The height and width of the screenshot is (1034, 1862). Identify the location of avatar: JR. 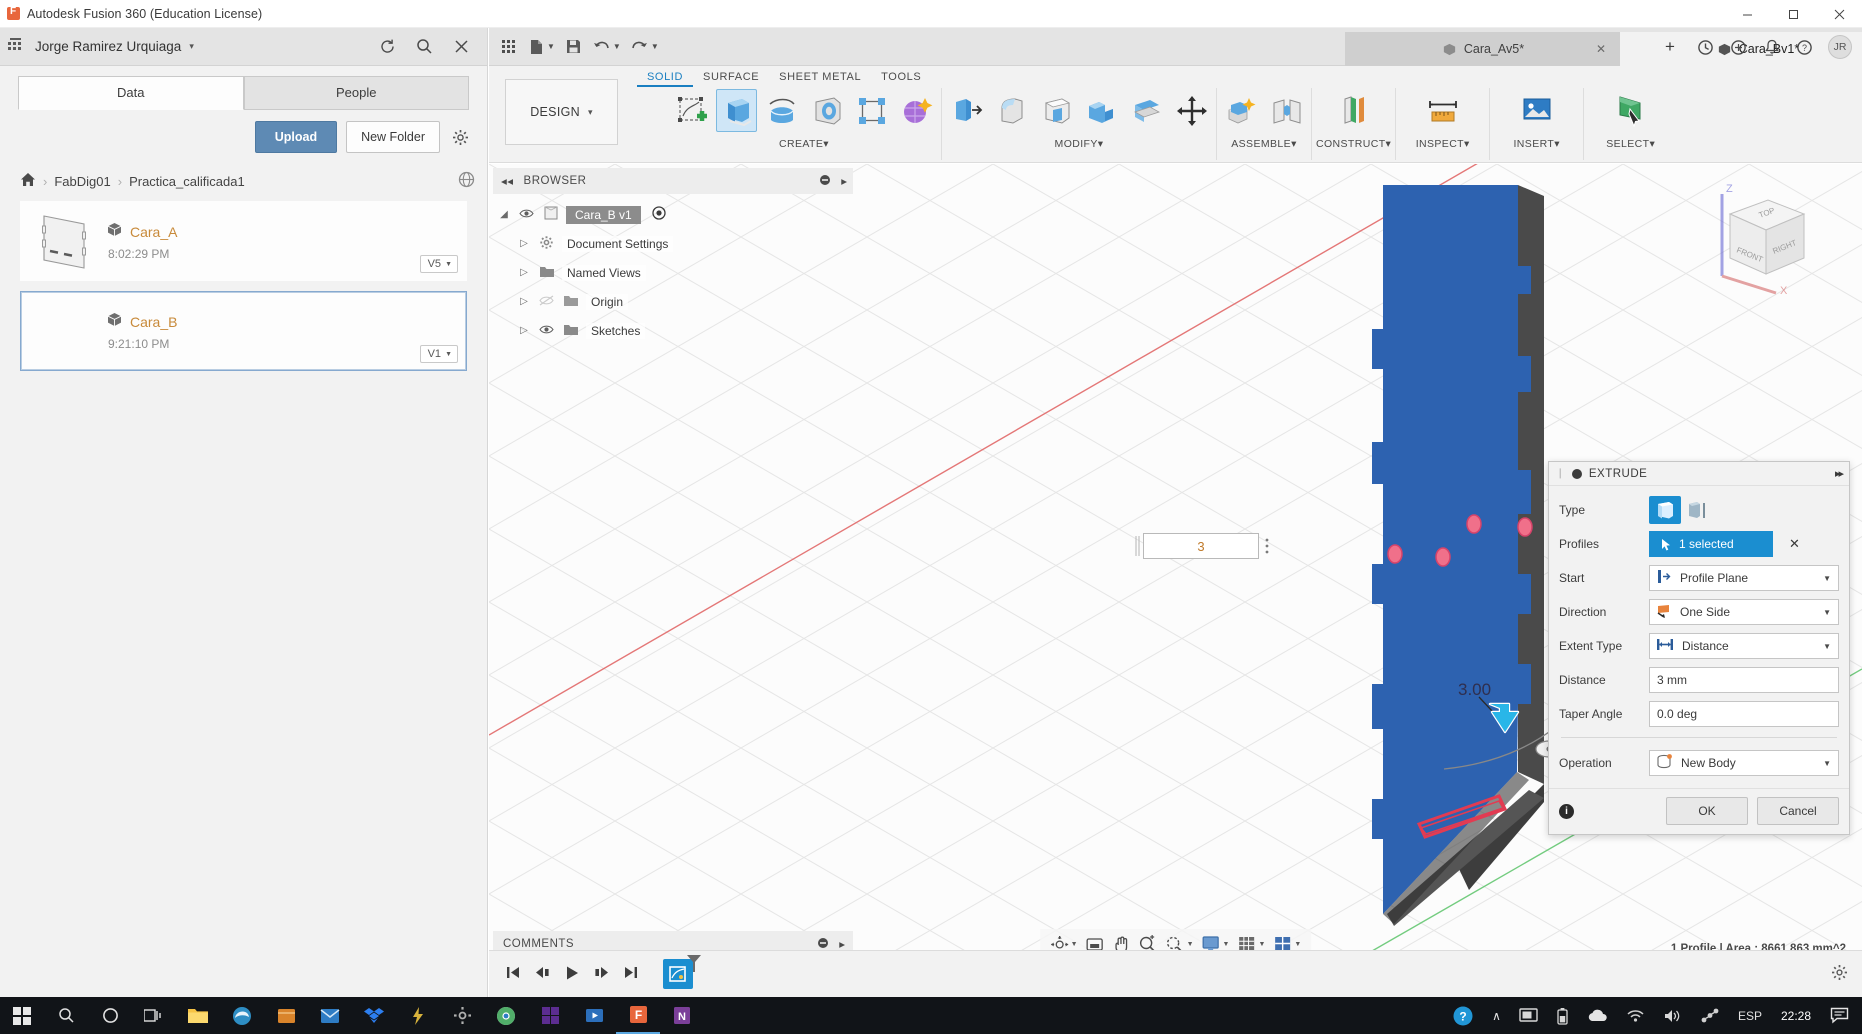
(1840, 47).